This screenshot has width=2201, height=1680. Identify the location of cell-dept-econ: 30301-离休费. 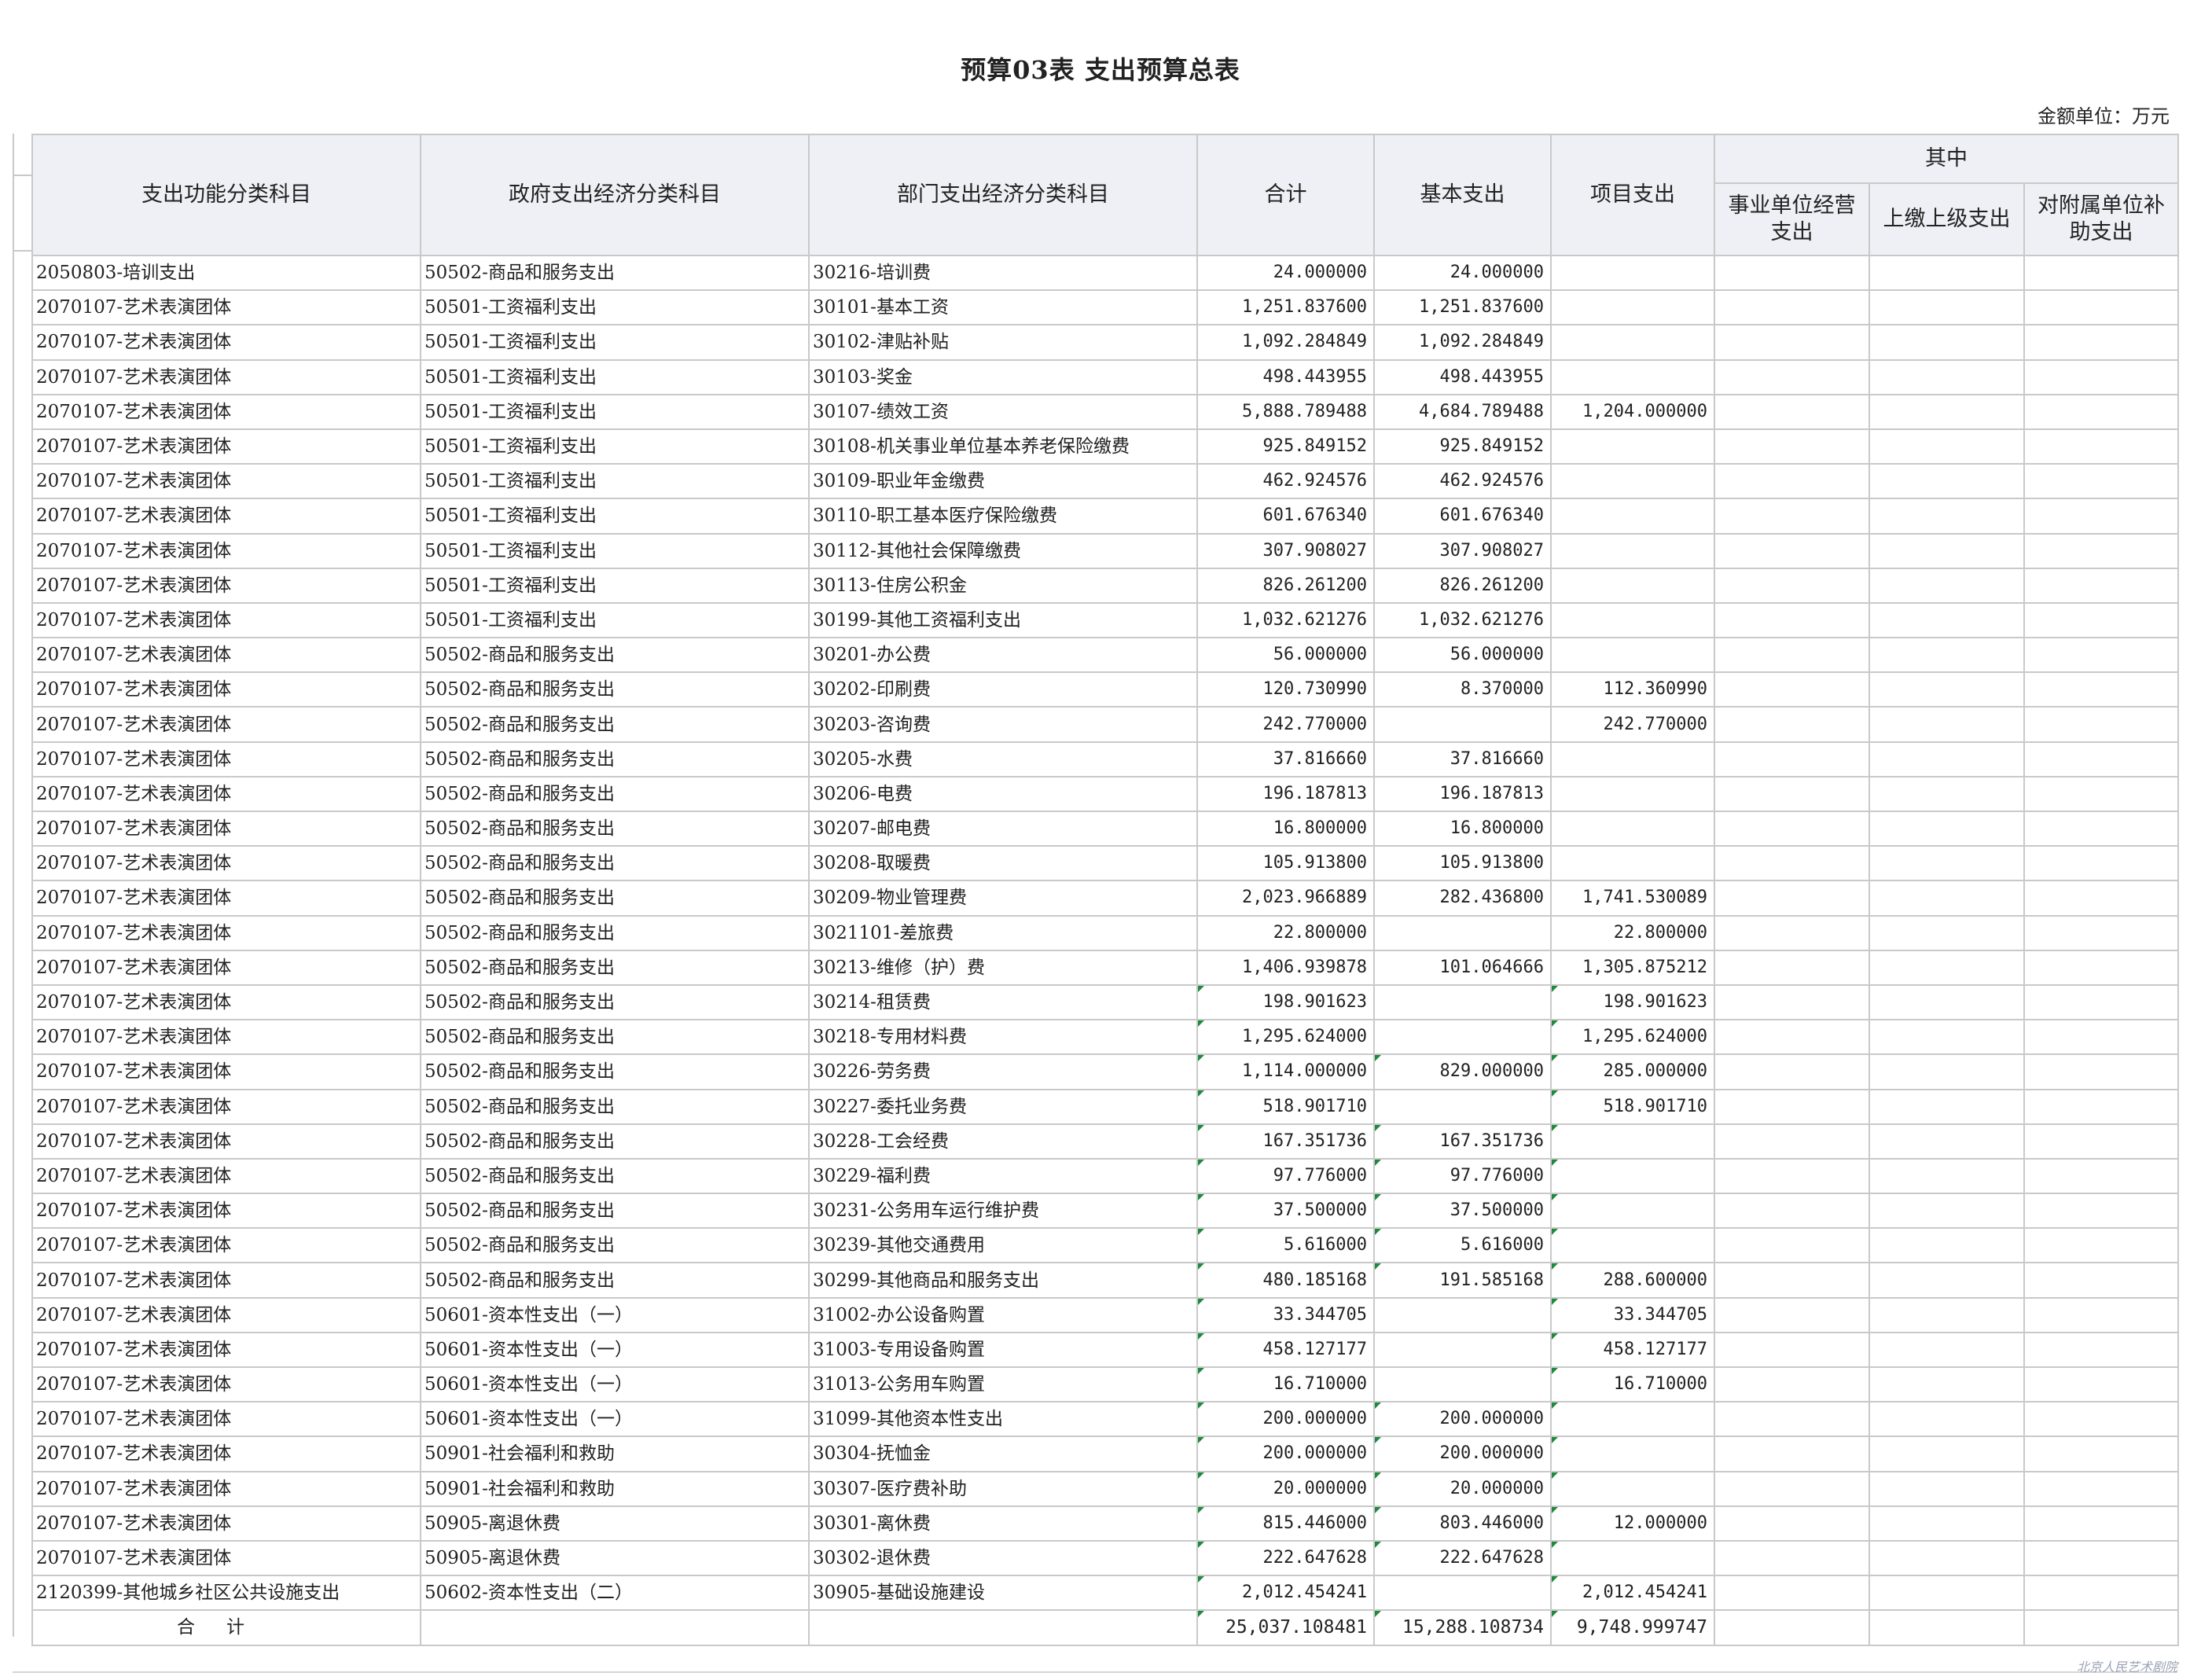
(1003, 1523).